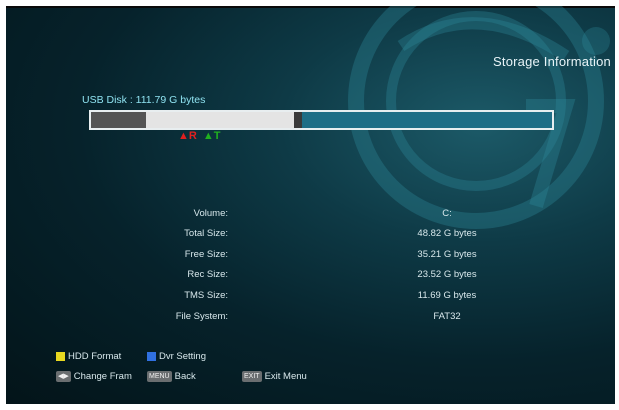 Image resolution: width=619 pixels, height=410 pixels. I want to click on blue-key-icon, so click(151, 356).